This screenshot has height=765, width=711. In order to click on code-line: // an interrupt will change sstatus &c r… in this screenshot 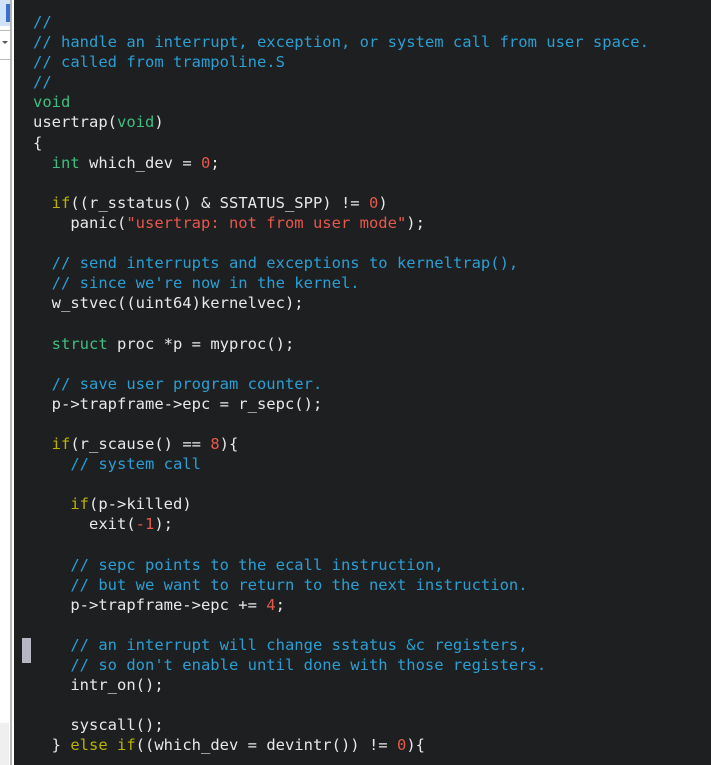, I will do `click(362, 645)`.